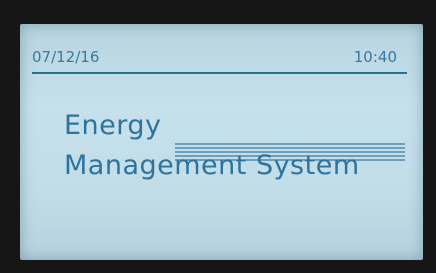  Describe the element at coordinates (212, 165) in the screenshot. I see `title-line-2: Management System` at that location.